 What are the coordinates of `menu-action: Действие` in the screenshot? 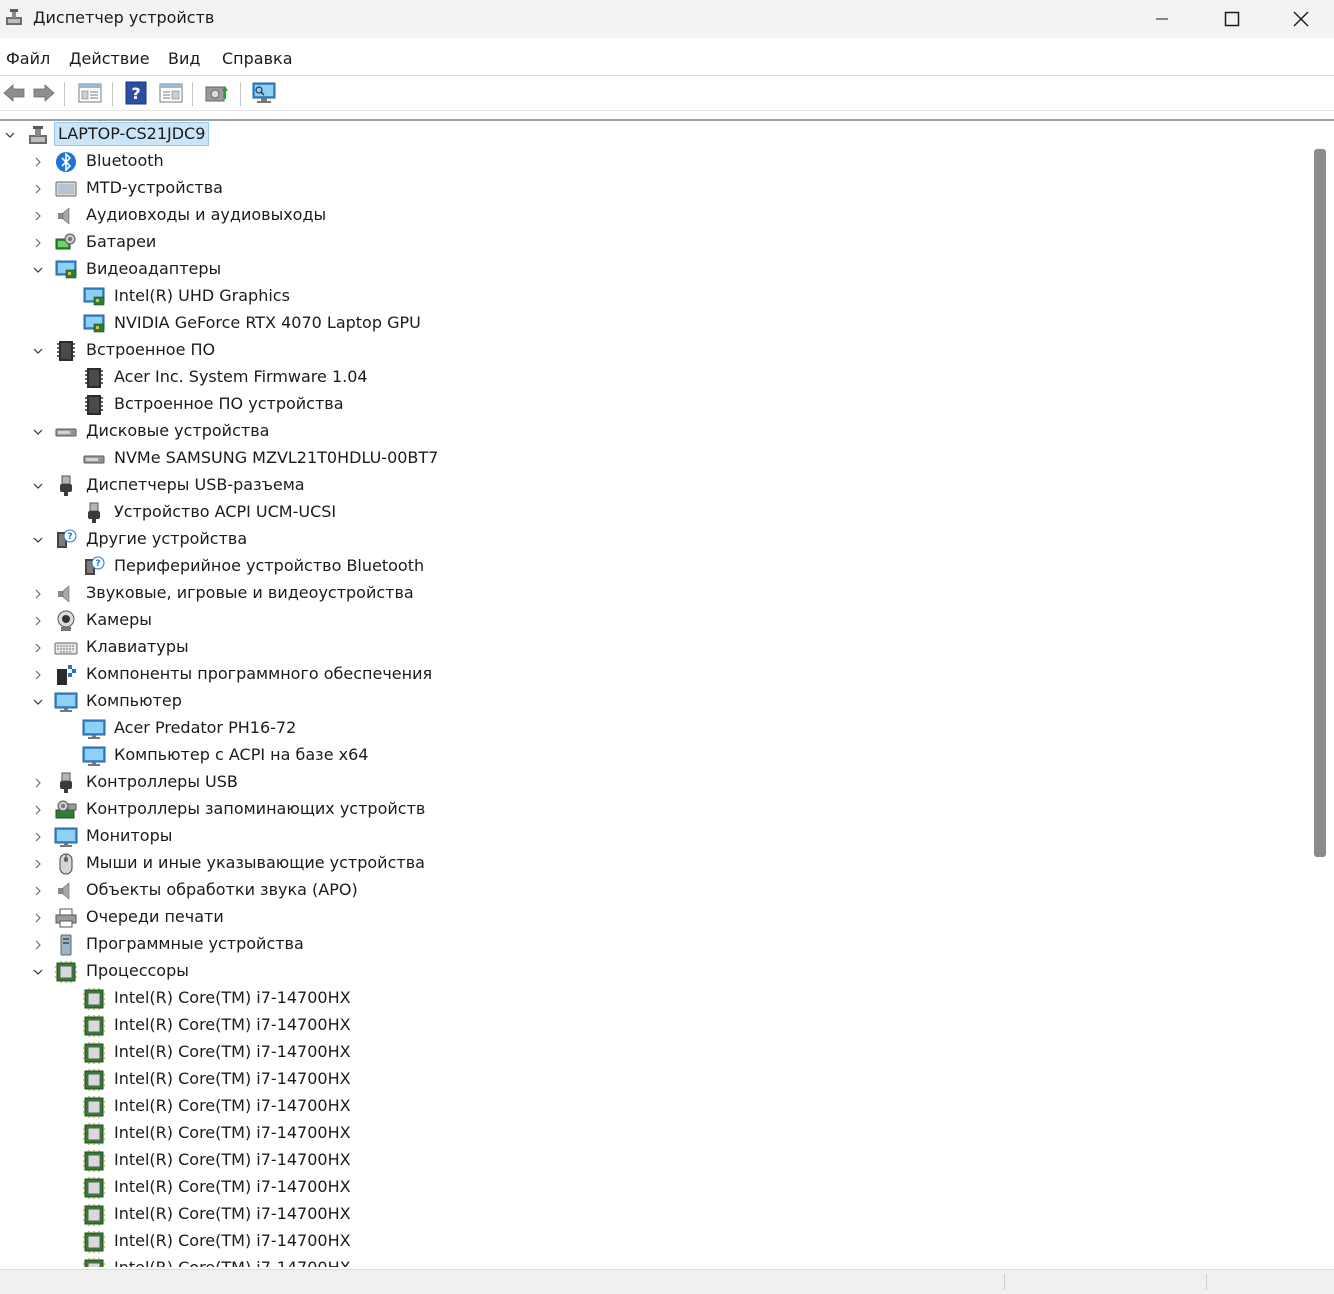 It's located at (109, 58).